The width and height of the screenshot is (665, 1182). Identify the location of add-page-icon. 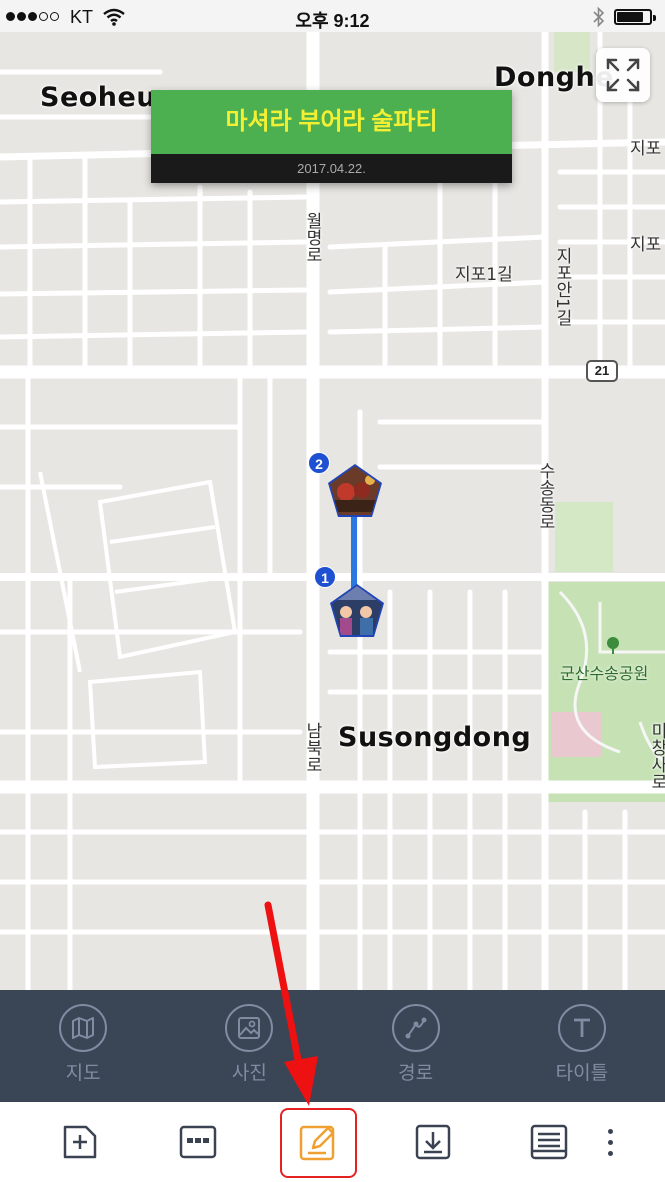
(80, 1142).